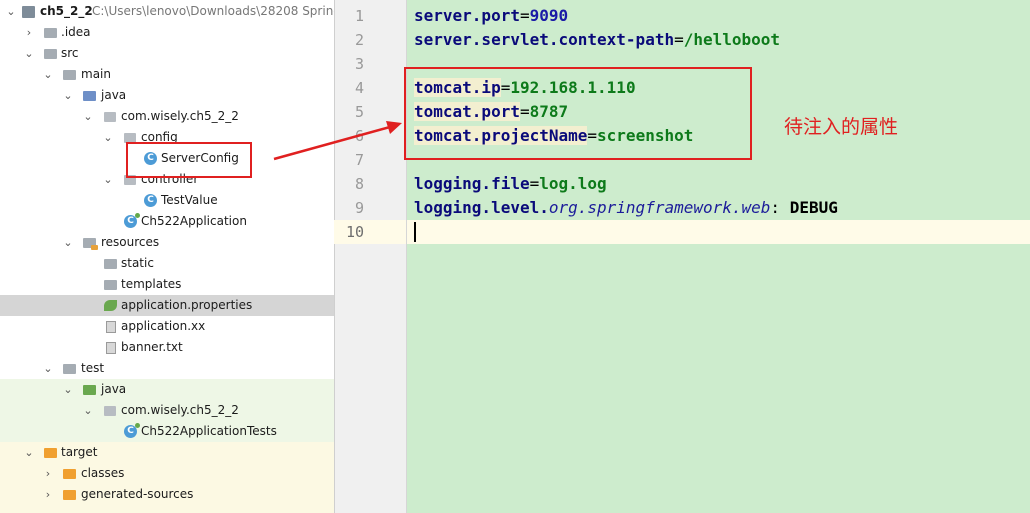 The width and height of the screenshot is (1030, 513). I want to click on property-value: 9090, so click(549, 15).